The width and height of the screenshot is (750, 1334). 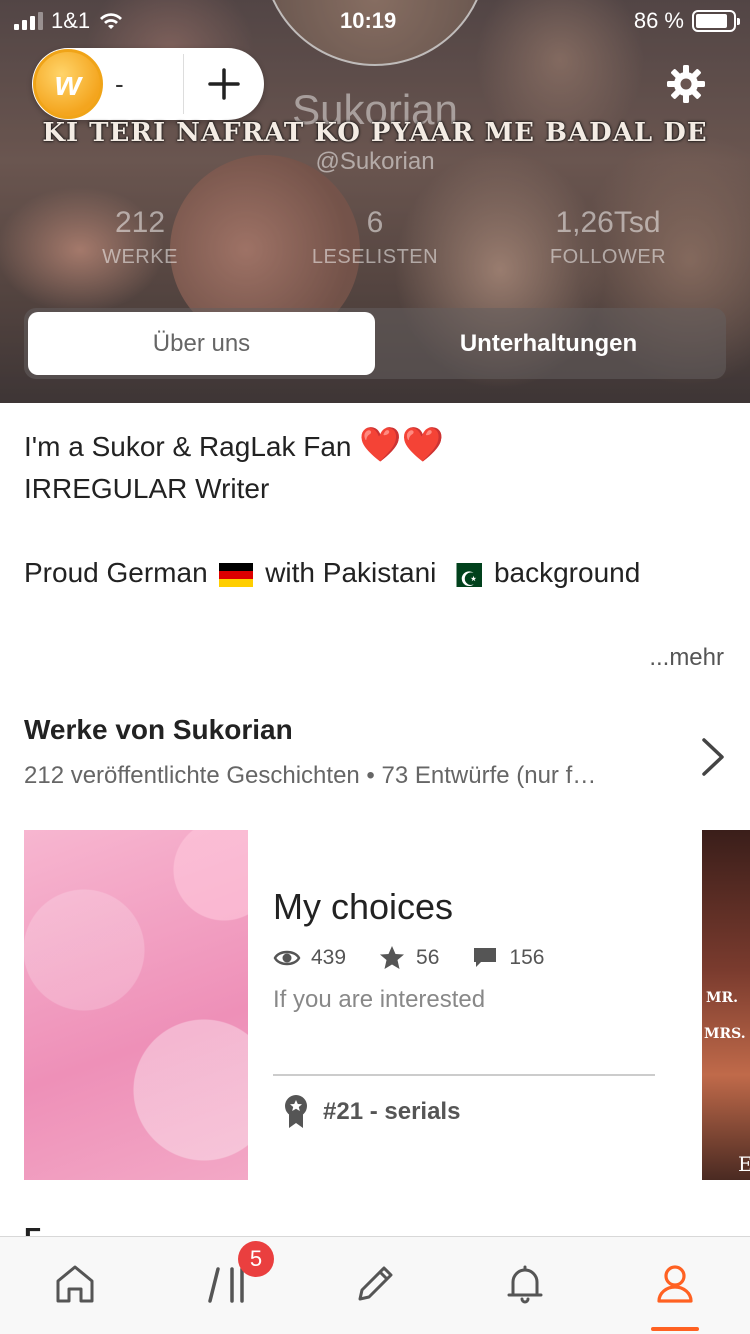 I want to click on carrier: 1&1, so click(x=69, y=21).